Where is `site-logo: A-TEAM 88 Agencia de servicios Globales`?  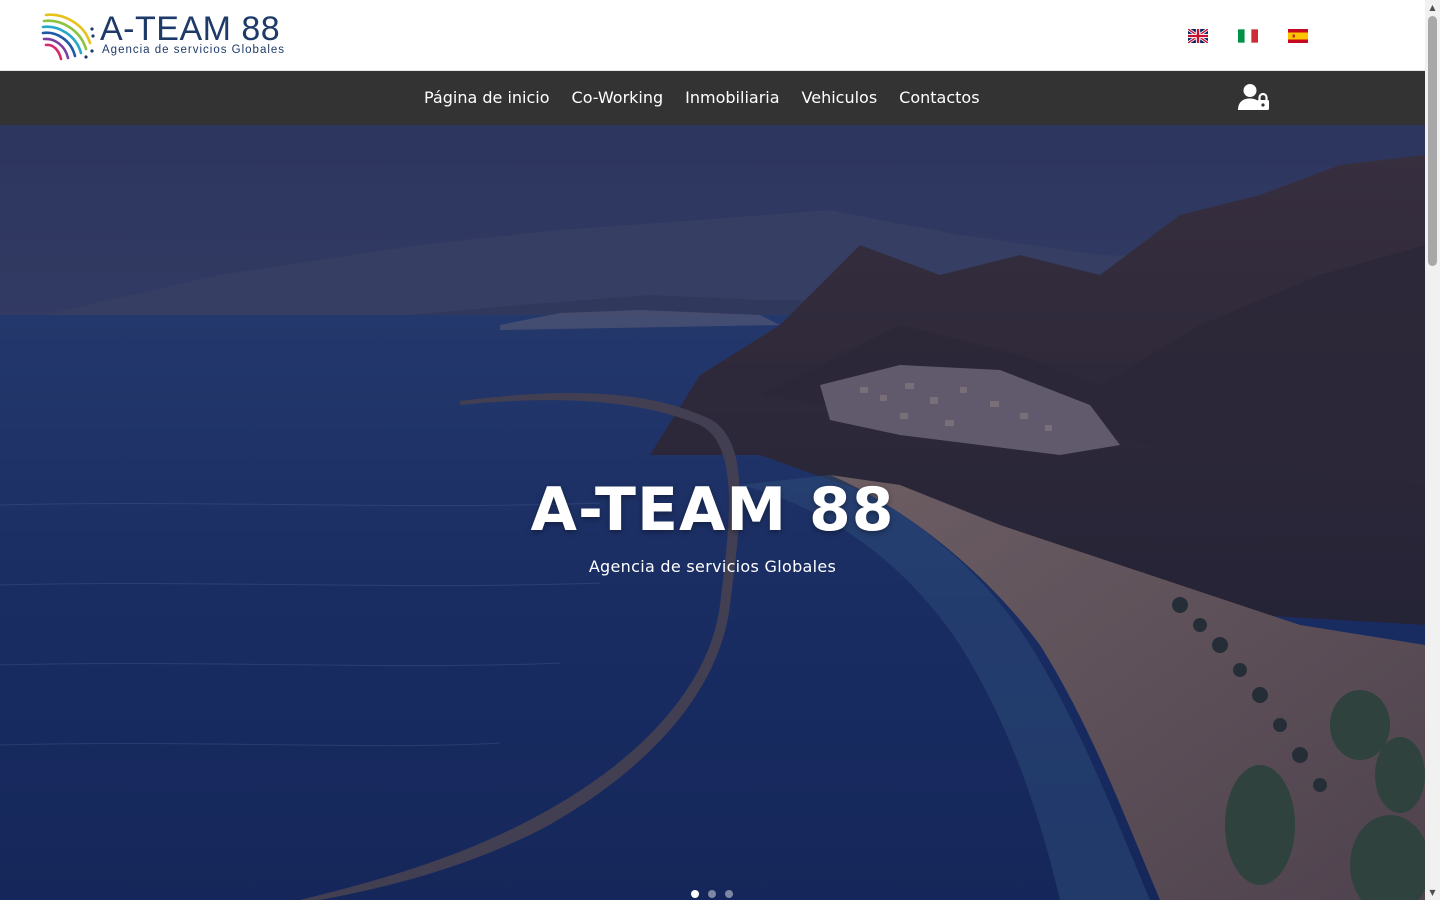 site-logo: A-TEAM 88 Agencia de servicios Globales is located at coordinates (180, 35).